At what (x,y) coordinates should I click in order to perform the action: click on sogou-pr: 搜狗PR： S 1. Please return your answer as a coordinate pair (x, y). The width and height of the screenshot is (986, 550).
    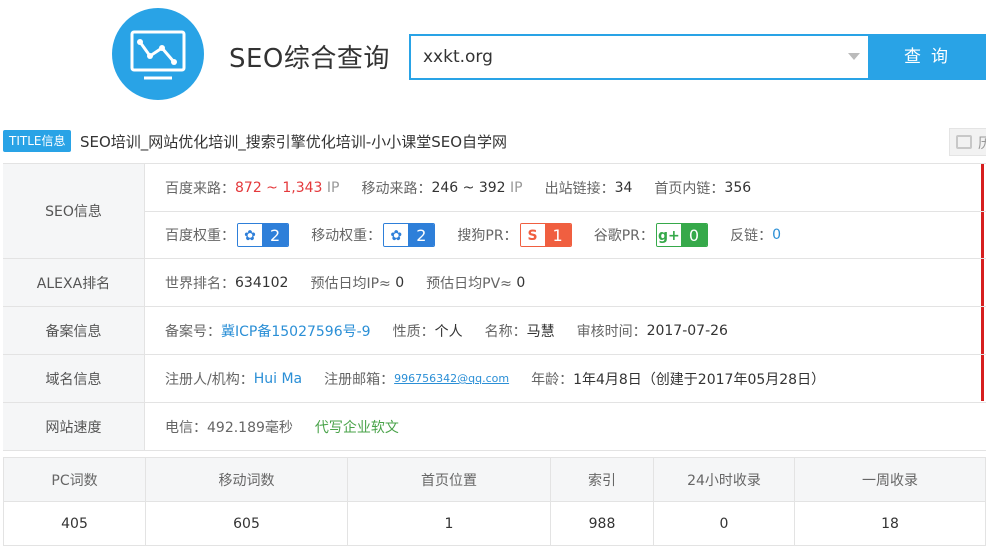
    Looking at the image, I should click on (514, 235).